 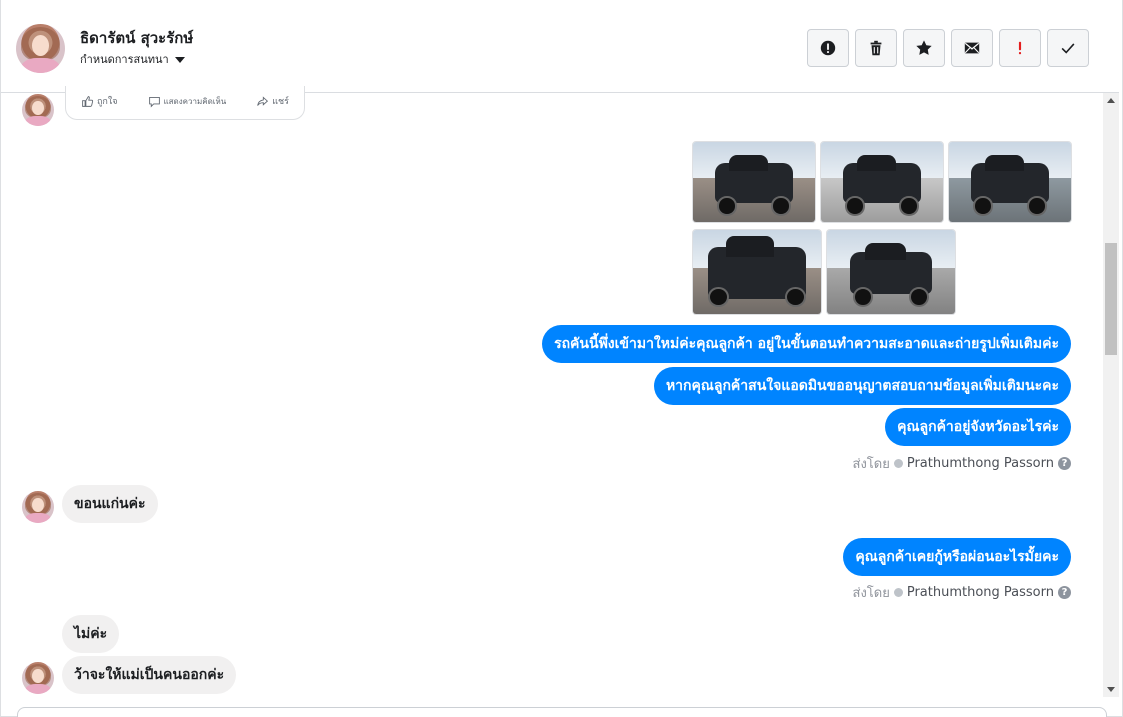 I want to click on like-label: ถูกใจ, so click(x=107, y=102).